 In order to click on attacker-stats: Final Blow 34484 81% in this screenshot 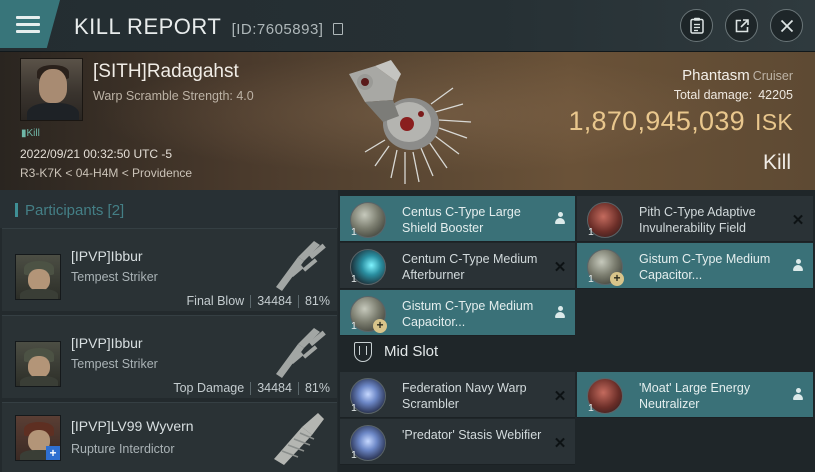, I will do `click(258, 301)`.